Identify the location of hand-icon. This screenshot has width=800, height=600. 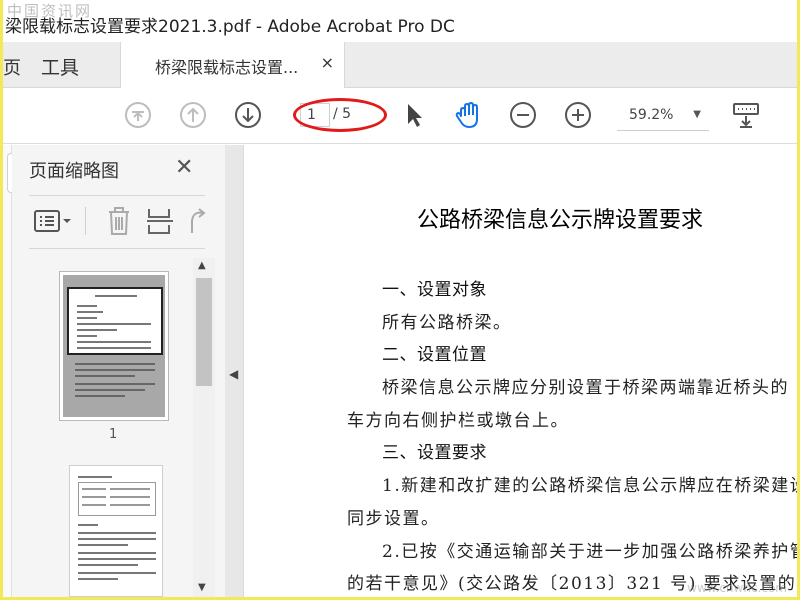
(468, 115).